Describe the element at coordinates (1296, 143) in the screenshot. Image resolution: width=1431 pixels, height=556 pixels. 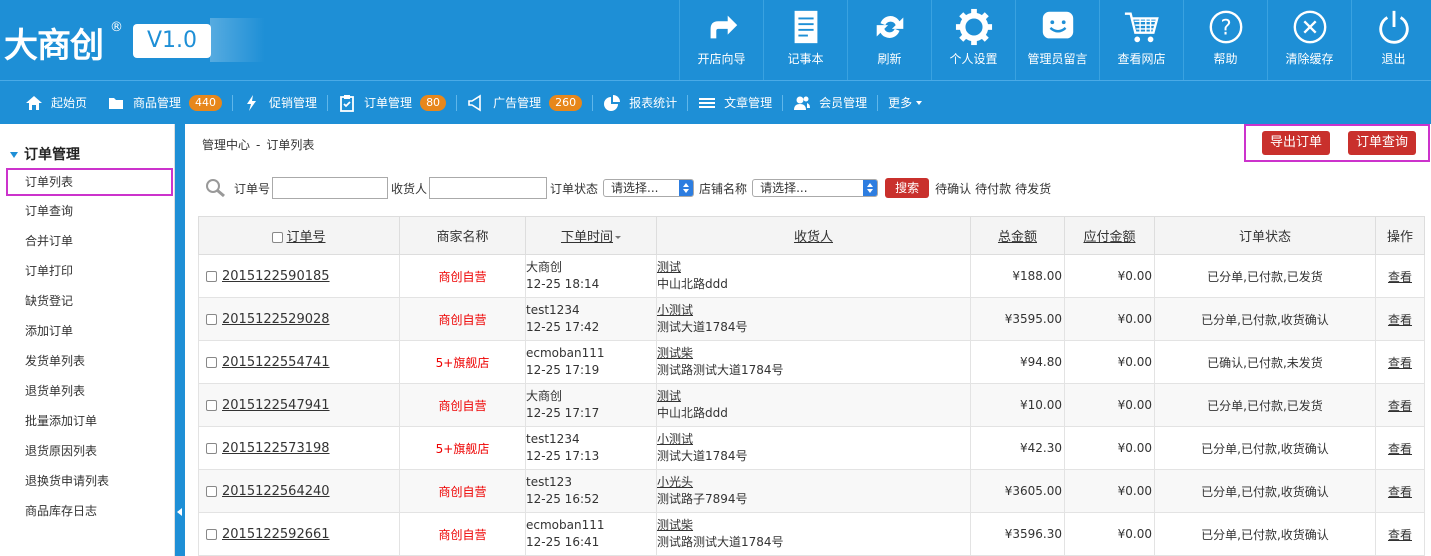
I see `export-orders-button: 导出订单` at that location.